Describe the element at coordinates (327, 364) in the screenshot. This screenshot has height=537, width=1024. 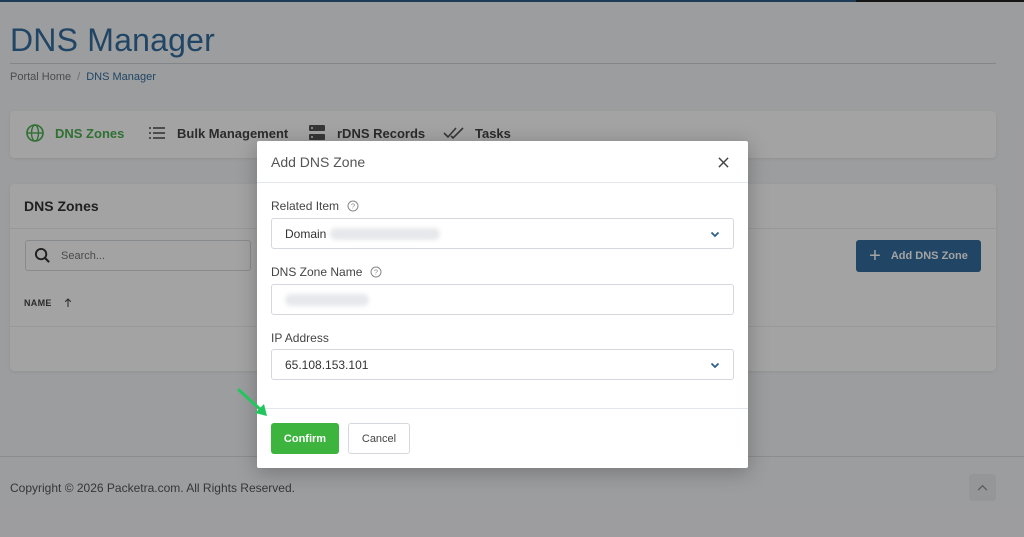
I see `ip-address-value: 65.108.153.101` at that location.